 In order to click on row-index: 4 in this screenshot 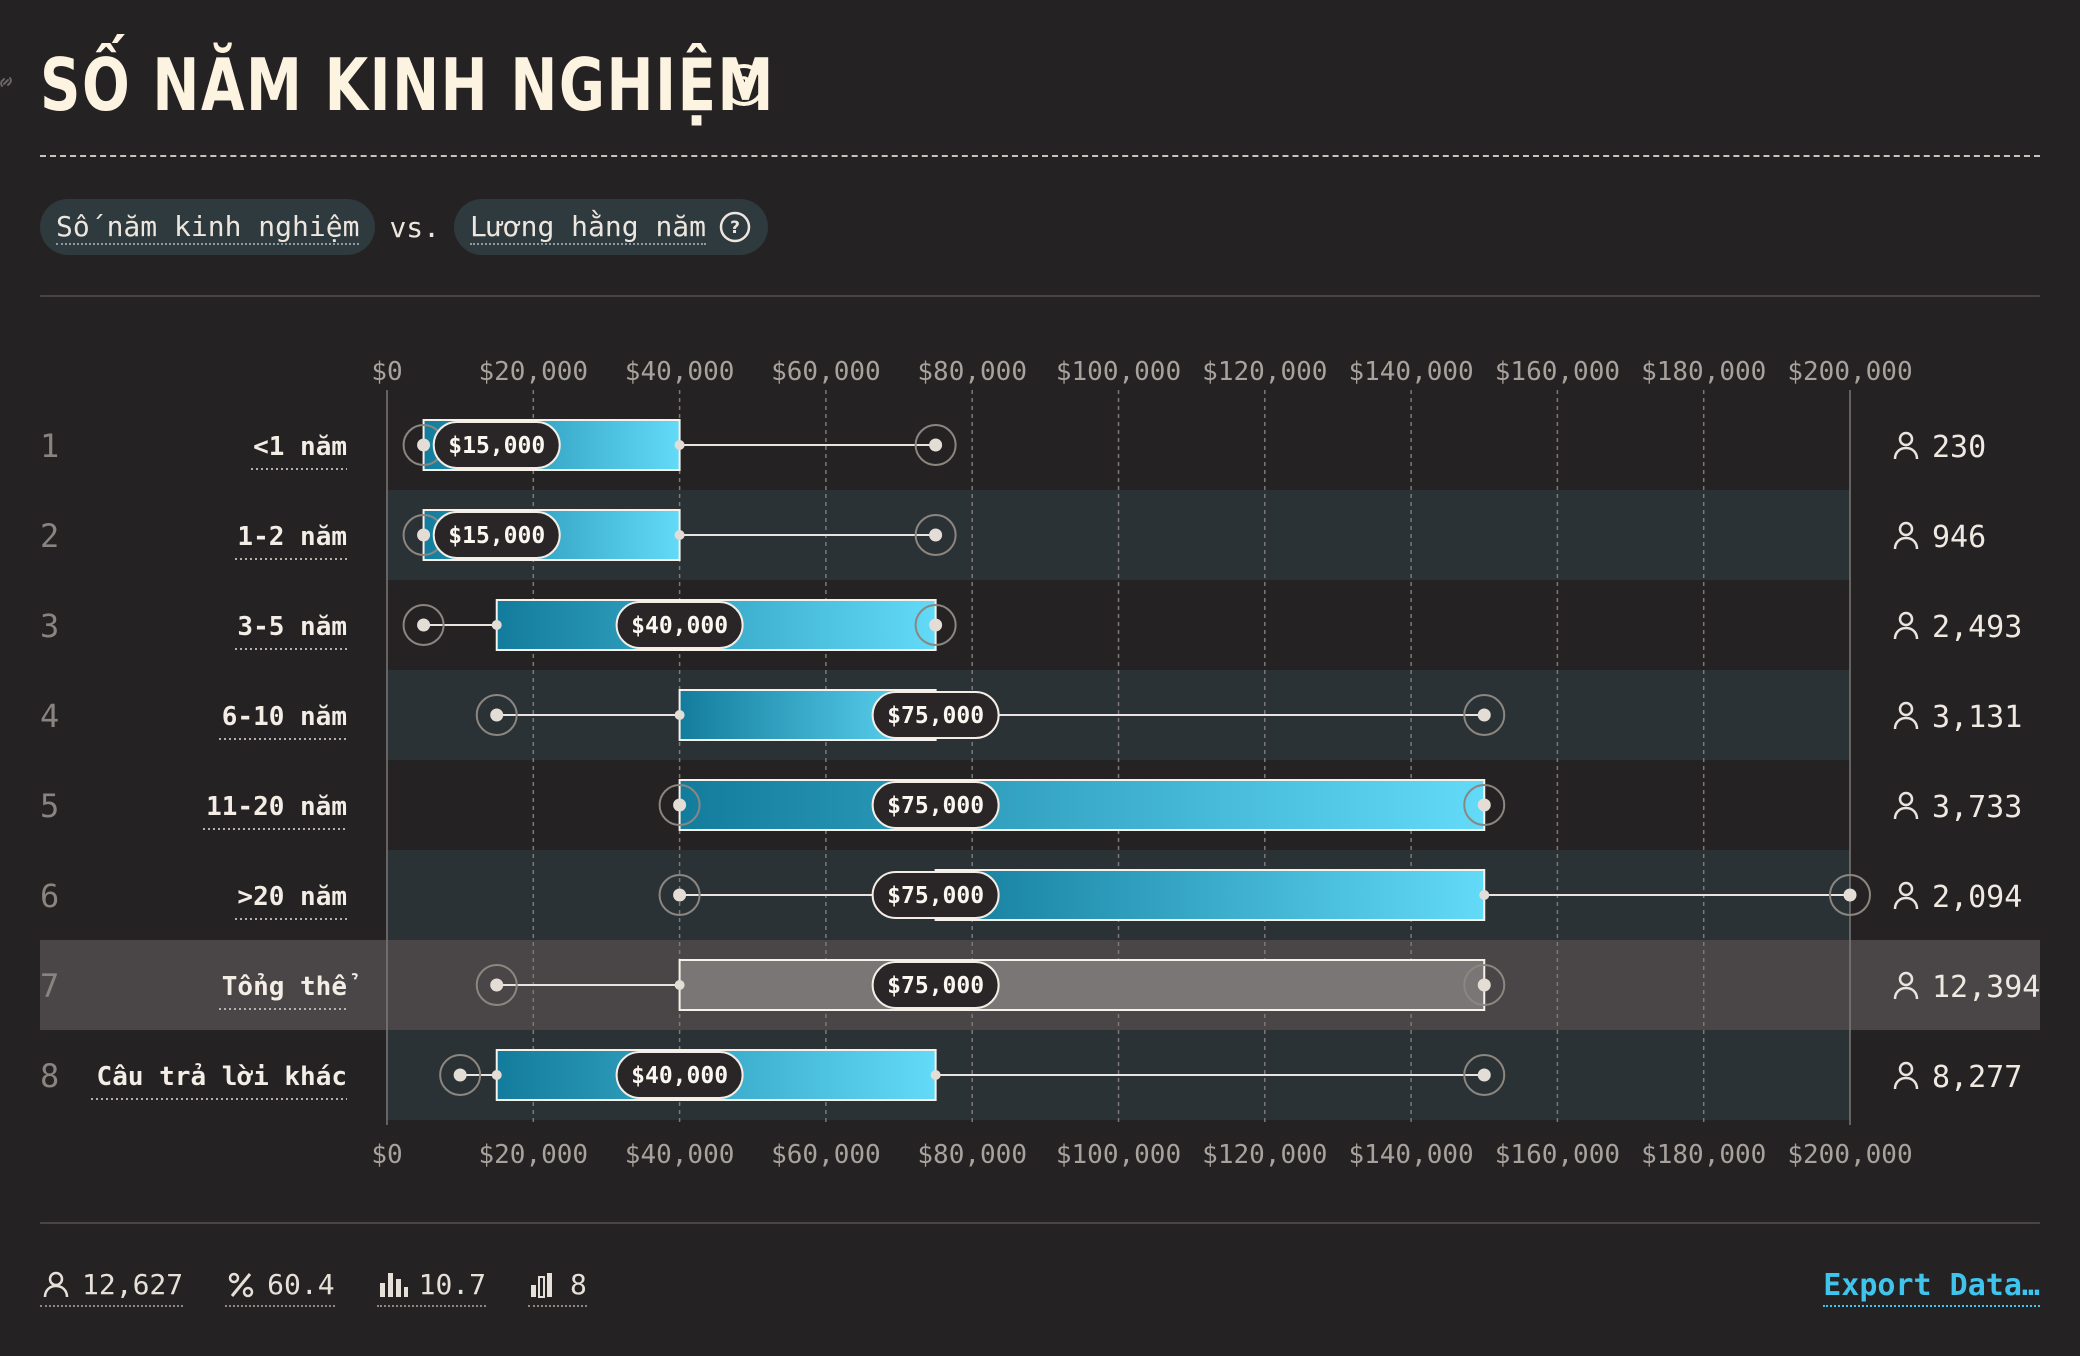, I will do `click(49, 716)`.